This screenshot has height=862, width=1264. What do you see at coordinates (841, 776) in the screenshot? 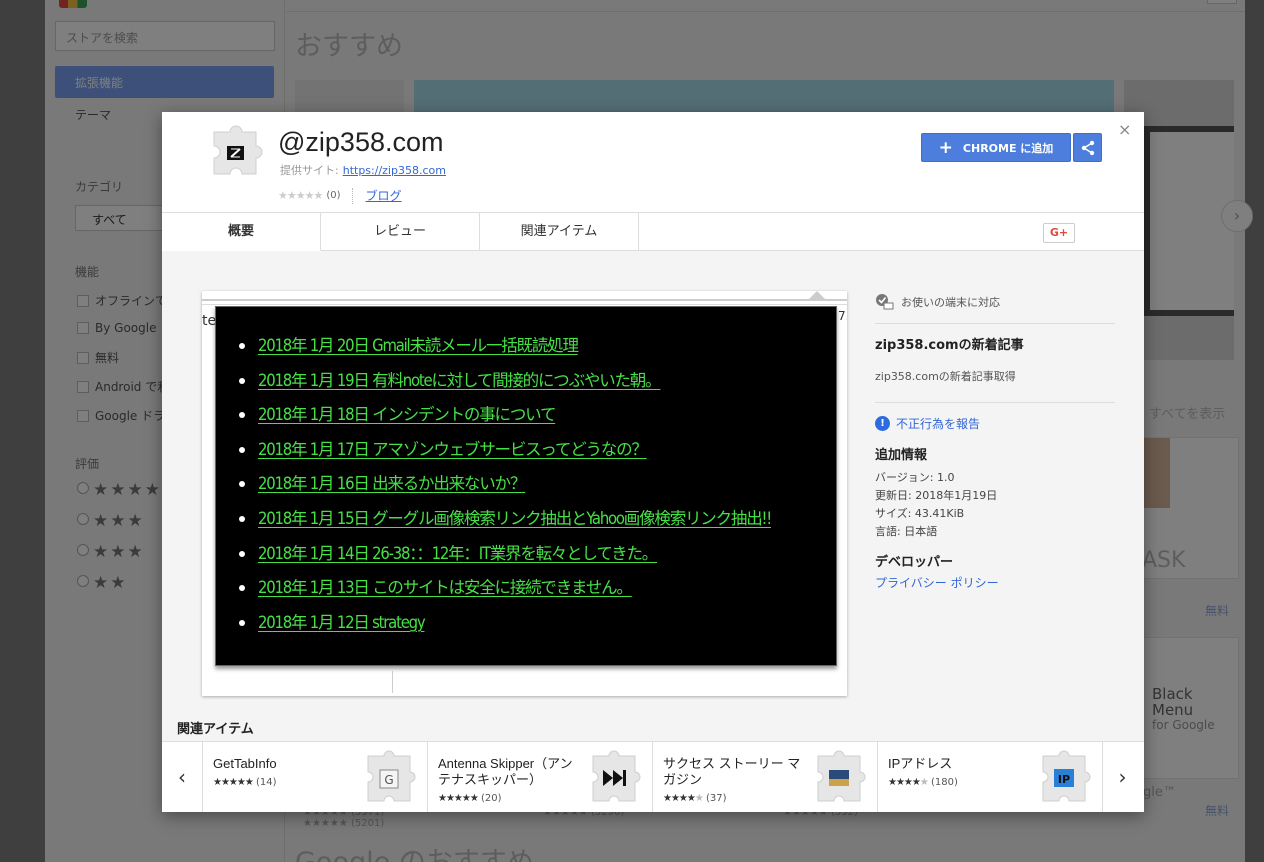
I see `success-story-icon` at bounding box center [841, 776].